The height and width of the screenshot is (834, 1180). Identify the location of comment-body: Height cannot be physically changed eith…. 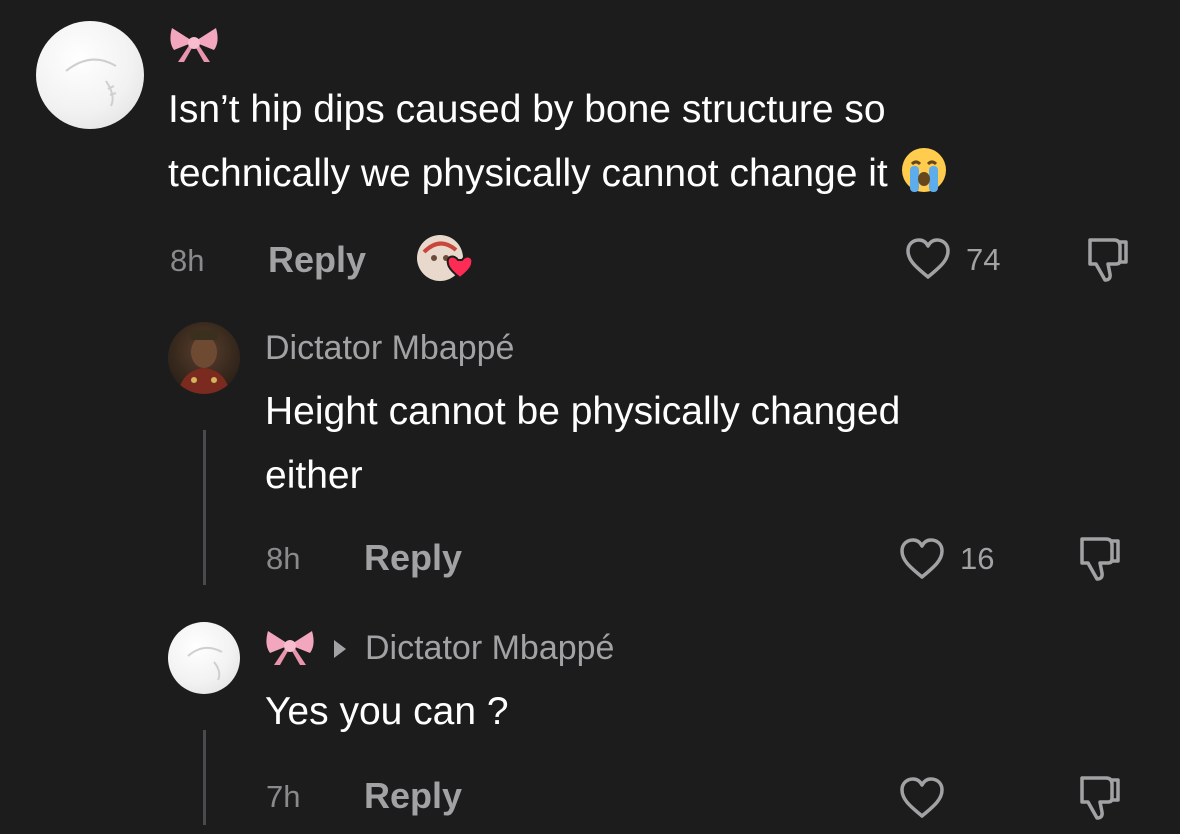
(582, 444).